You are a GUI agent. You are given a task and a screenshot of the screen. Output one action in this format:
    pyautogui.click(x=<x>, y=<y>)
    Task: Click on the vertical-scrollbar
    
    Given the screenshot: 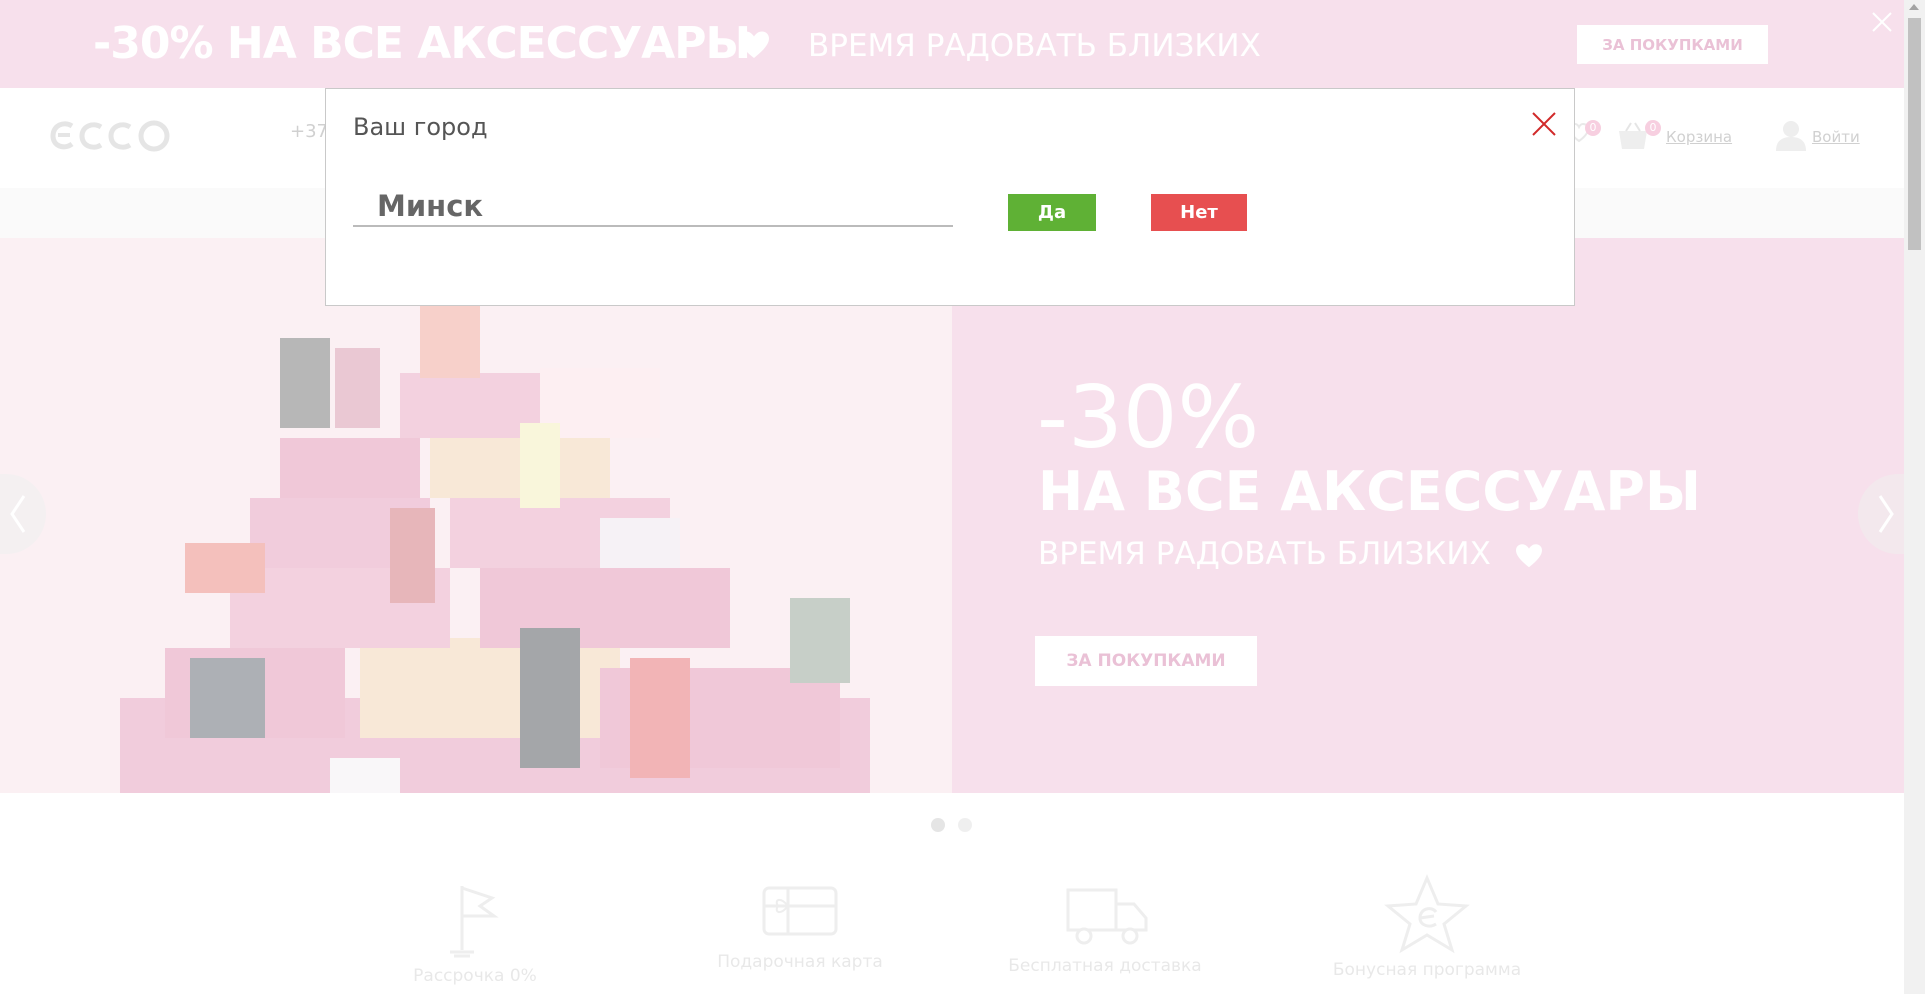 What is the action you would take?
    pyautogui.click(x=1914, y=497)
    